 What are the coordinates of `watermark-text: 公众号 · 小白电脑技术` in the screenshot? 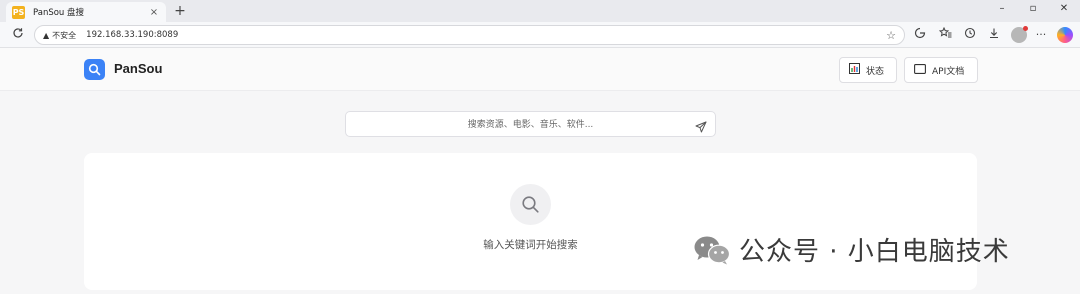 It's located at (874, 252).